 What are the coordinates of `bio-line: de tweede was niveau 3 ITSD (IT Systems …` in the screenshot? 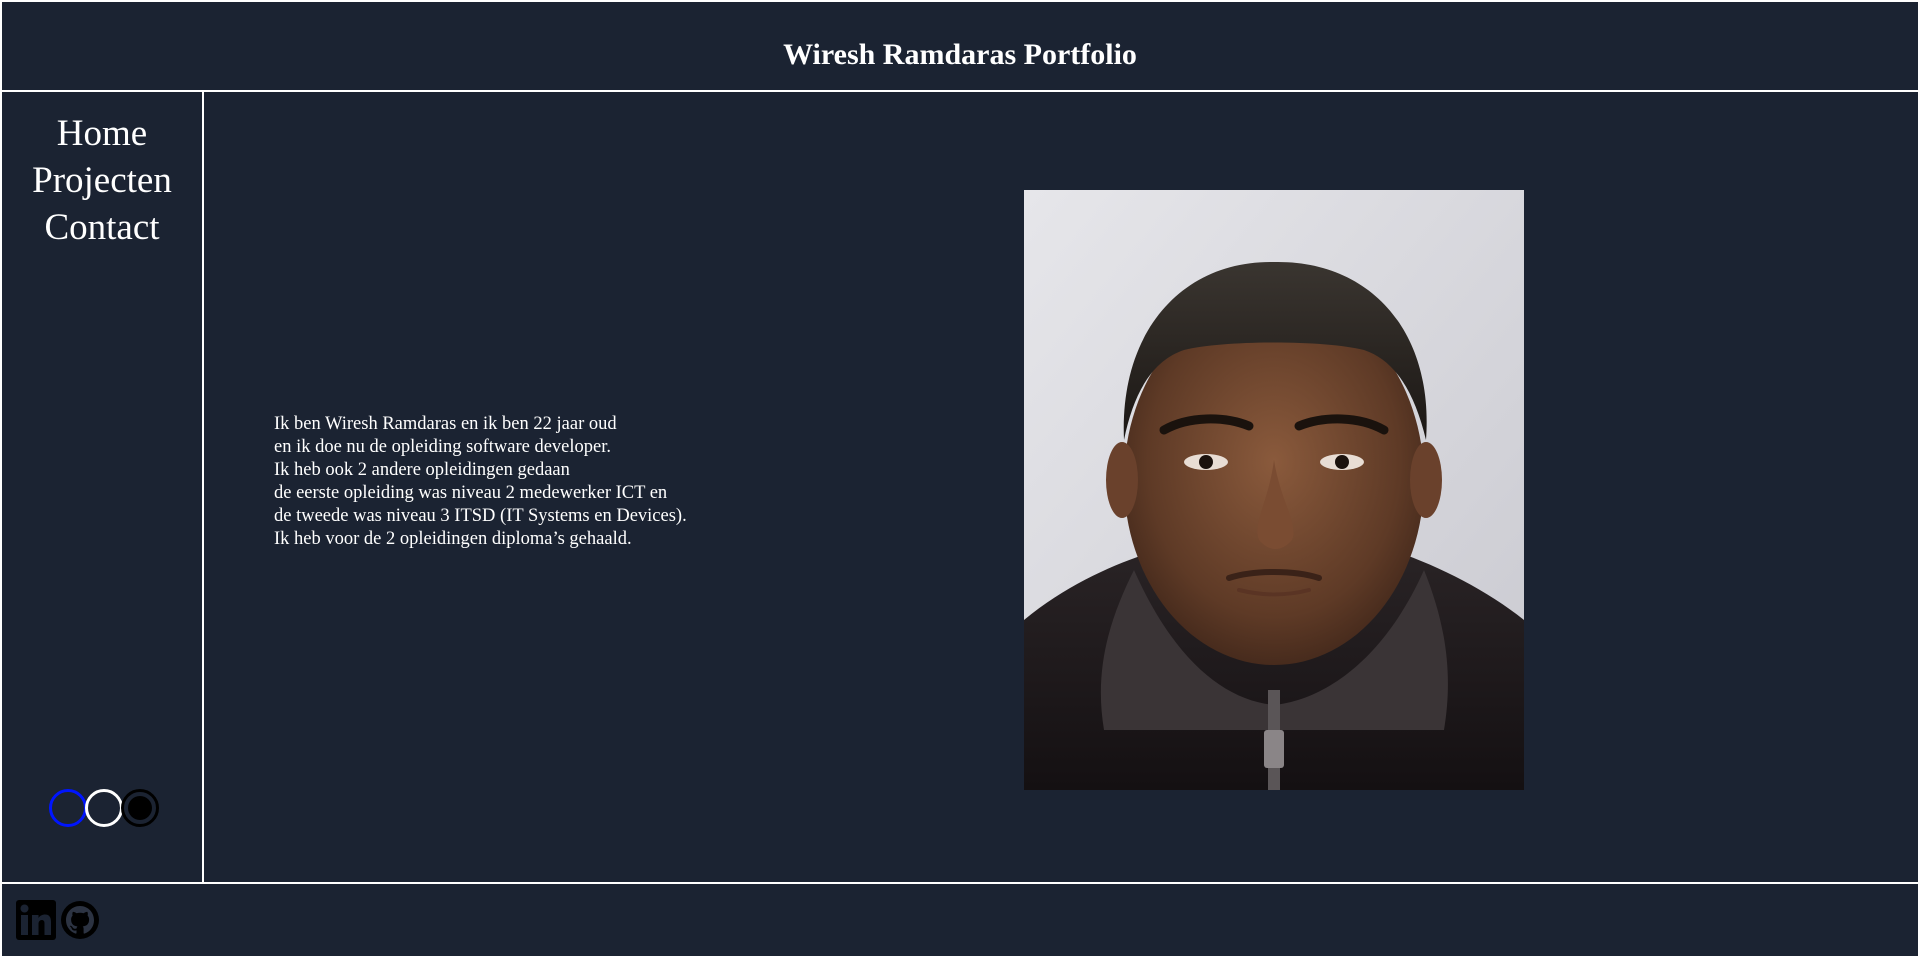 It's located at (480, 516).